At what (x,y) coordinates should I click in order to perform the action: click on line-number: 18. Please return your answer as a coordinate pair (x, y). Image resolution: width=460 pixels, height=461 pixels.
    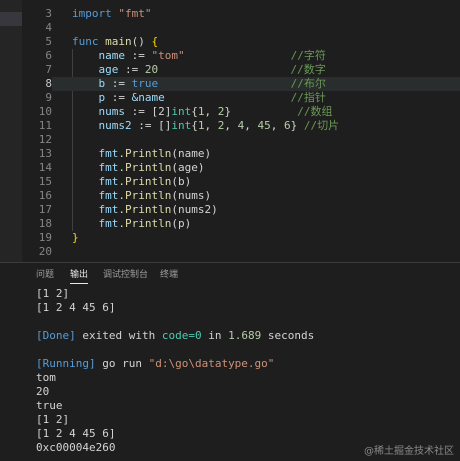
    Looking at the image, I should click on (45, 223).